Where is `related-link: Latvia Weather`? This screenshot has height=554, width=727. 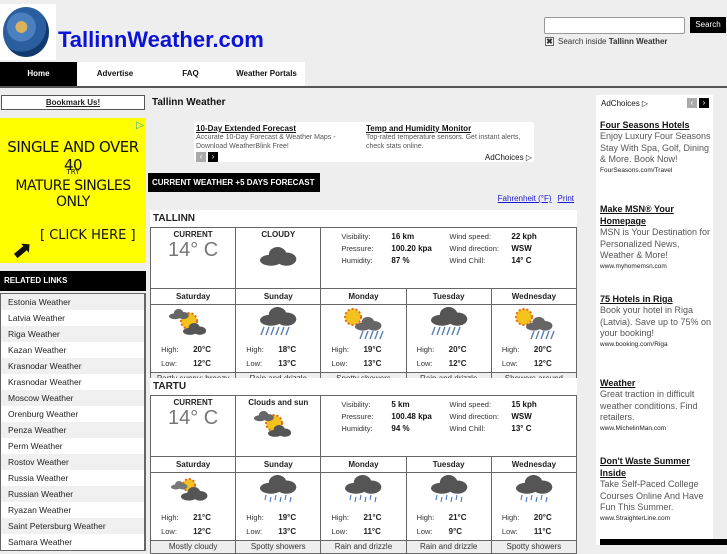
related-link: Latvia Weather is located at coordinates (72, 318).